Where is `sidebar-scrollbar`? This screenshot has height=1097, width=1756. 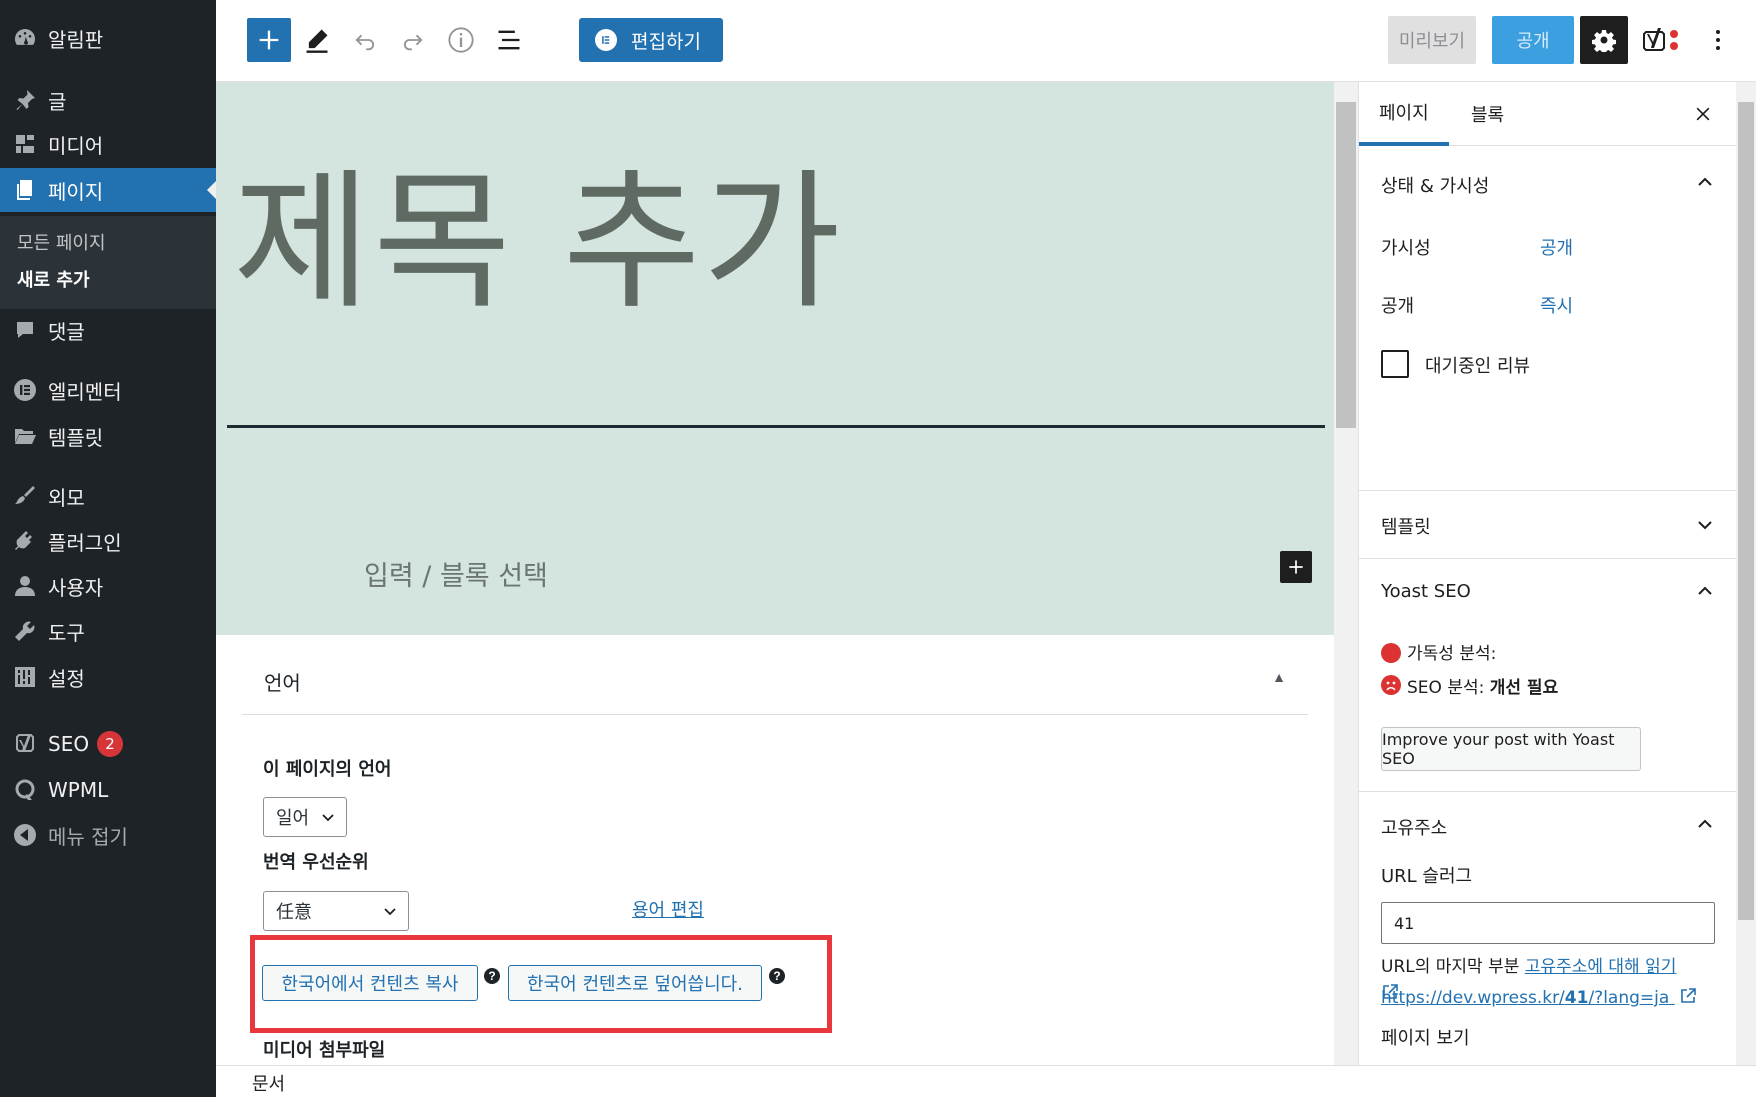
sidebar-scrollbar is located at coordinates (1746, 573).